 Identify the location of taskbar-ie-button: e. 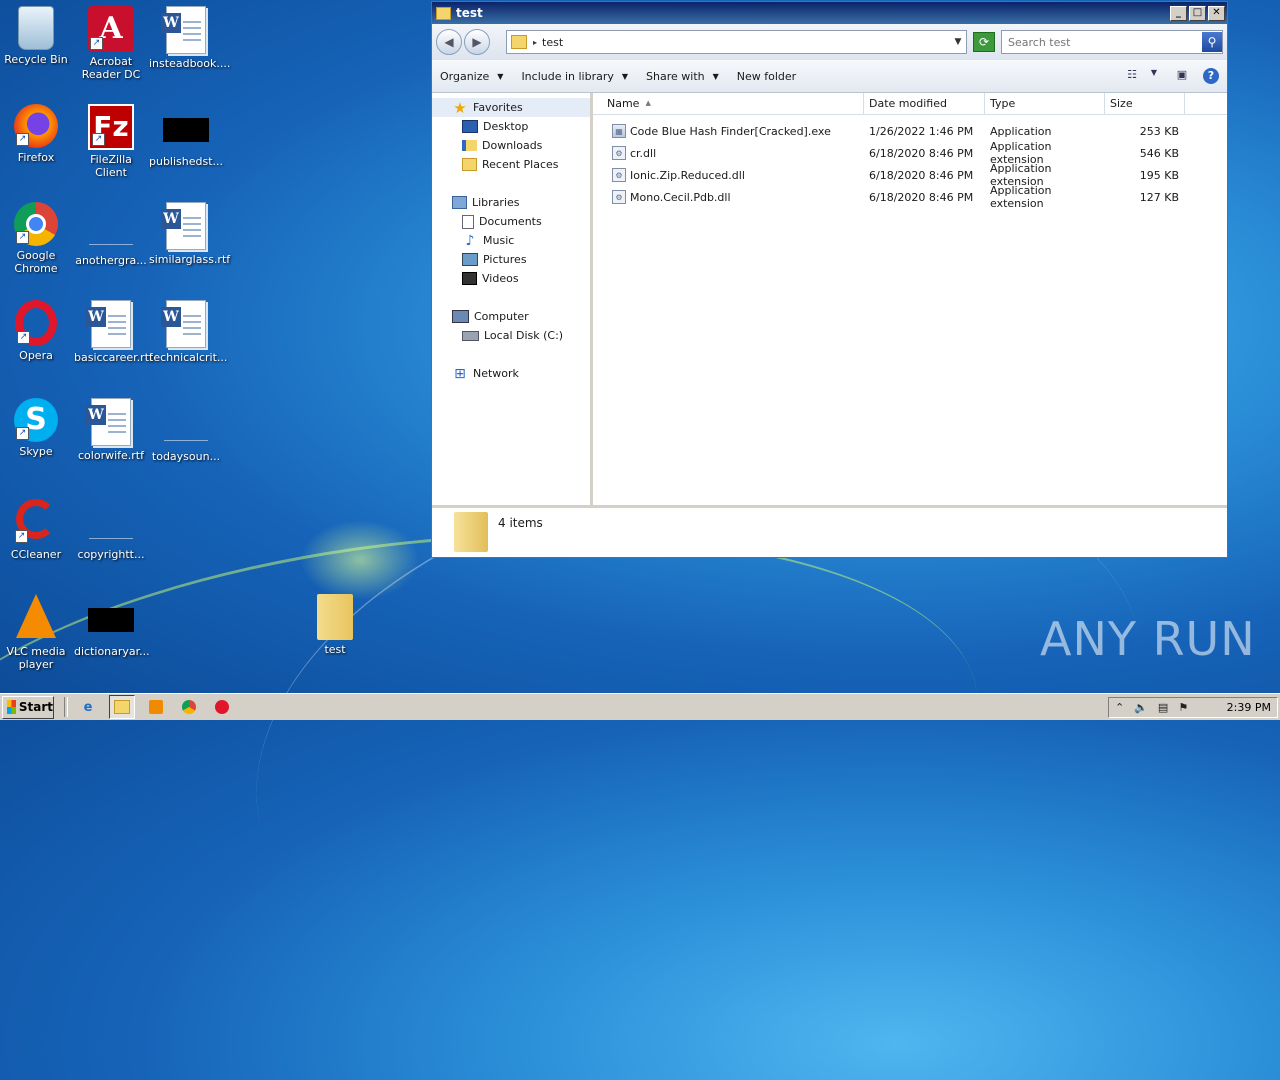
(88, 707).